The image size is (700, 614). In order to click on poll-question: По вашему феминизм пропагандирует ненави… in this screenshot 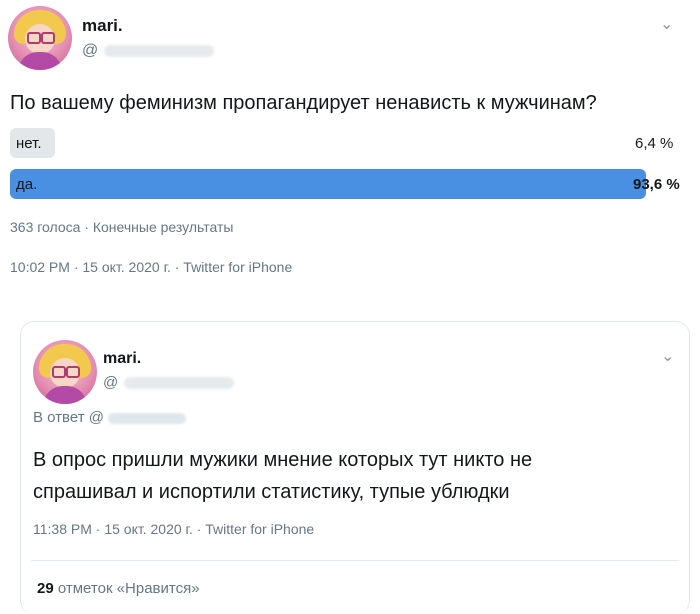, I will do `click(303, 103)`.